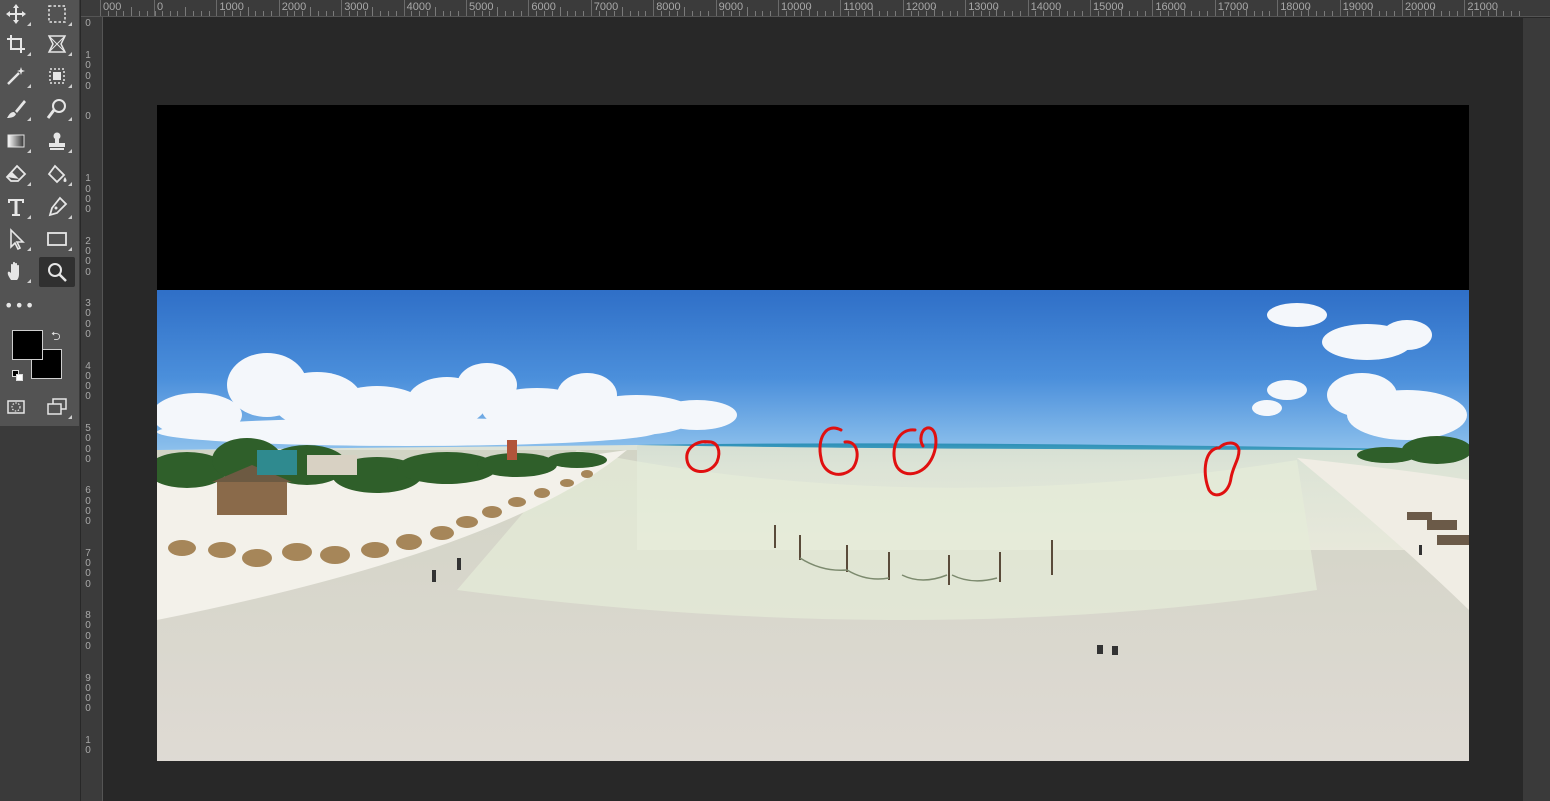 This screenshot has width=1550, height=801. What do you see at coordinates (1536, 409) in the screenshot?
I see `panel-dock-edge` at bounding box center [1536, 409].